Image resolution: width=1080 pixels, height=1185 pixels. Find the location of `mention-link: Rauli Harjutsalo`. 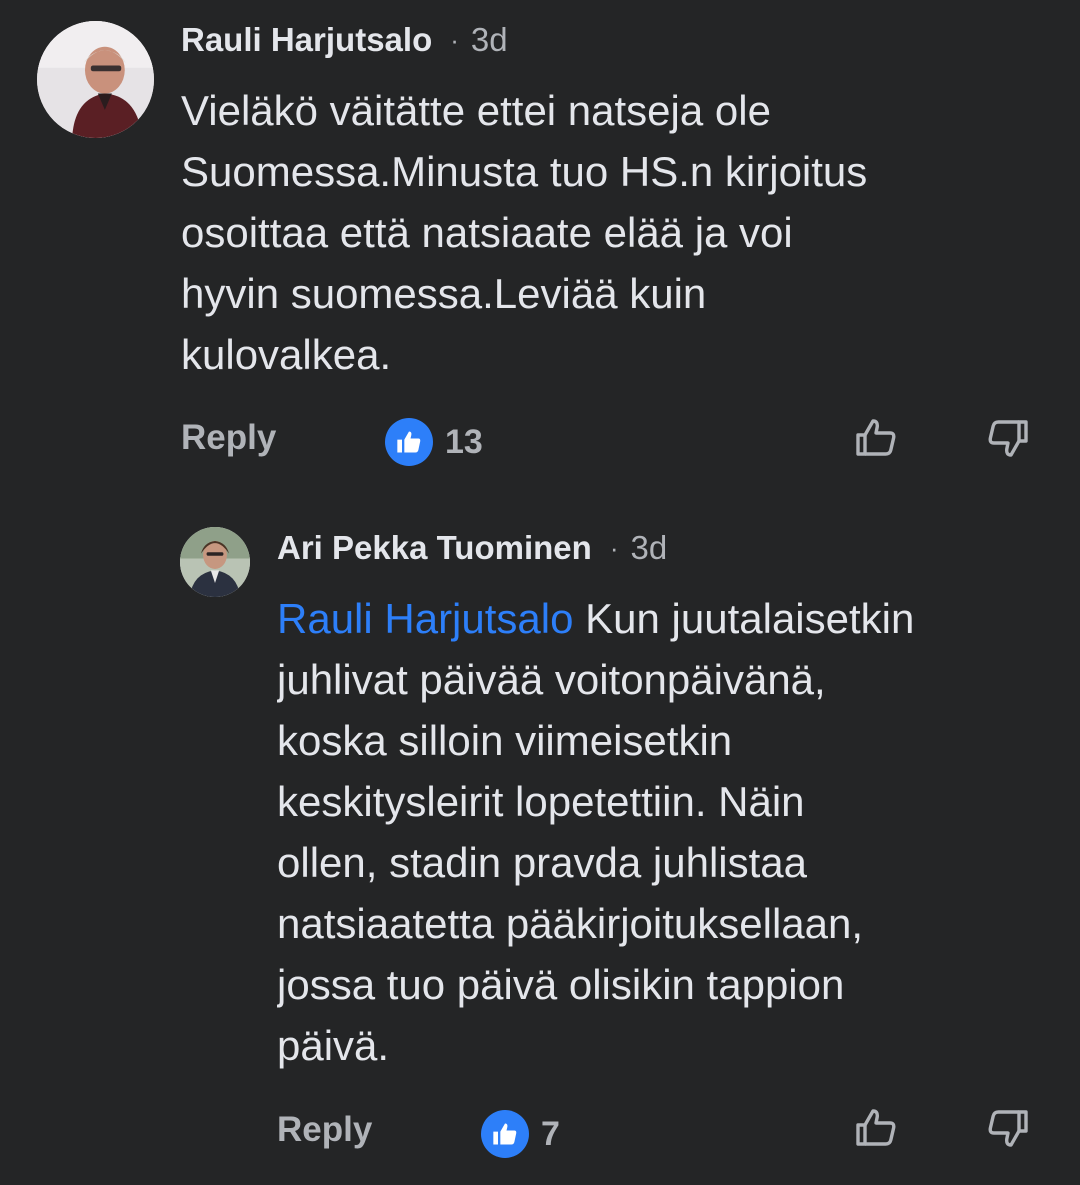

mention-link: Rauli Harjutsalo is located at coordinates (425, 618).